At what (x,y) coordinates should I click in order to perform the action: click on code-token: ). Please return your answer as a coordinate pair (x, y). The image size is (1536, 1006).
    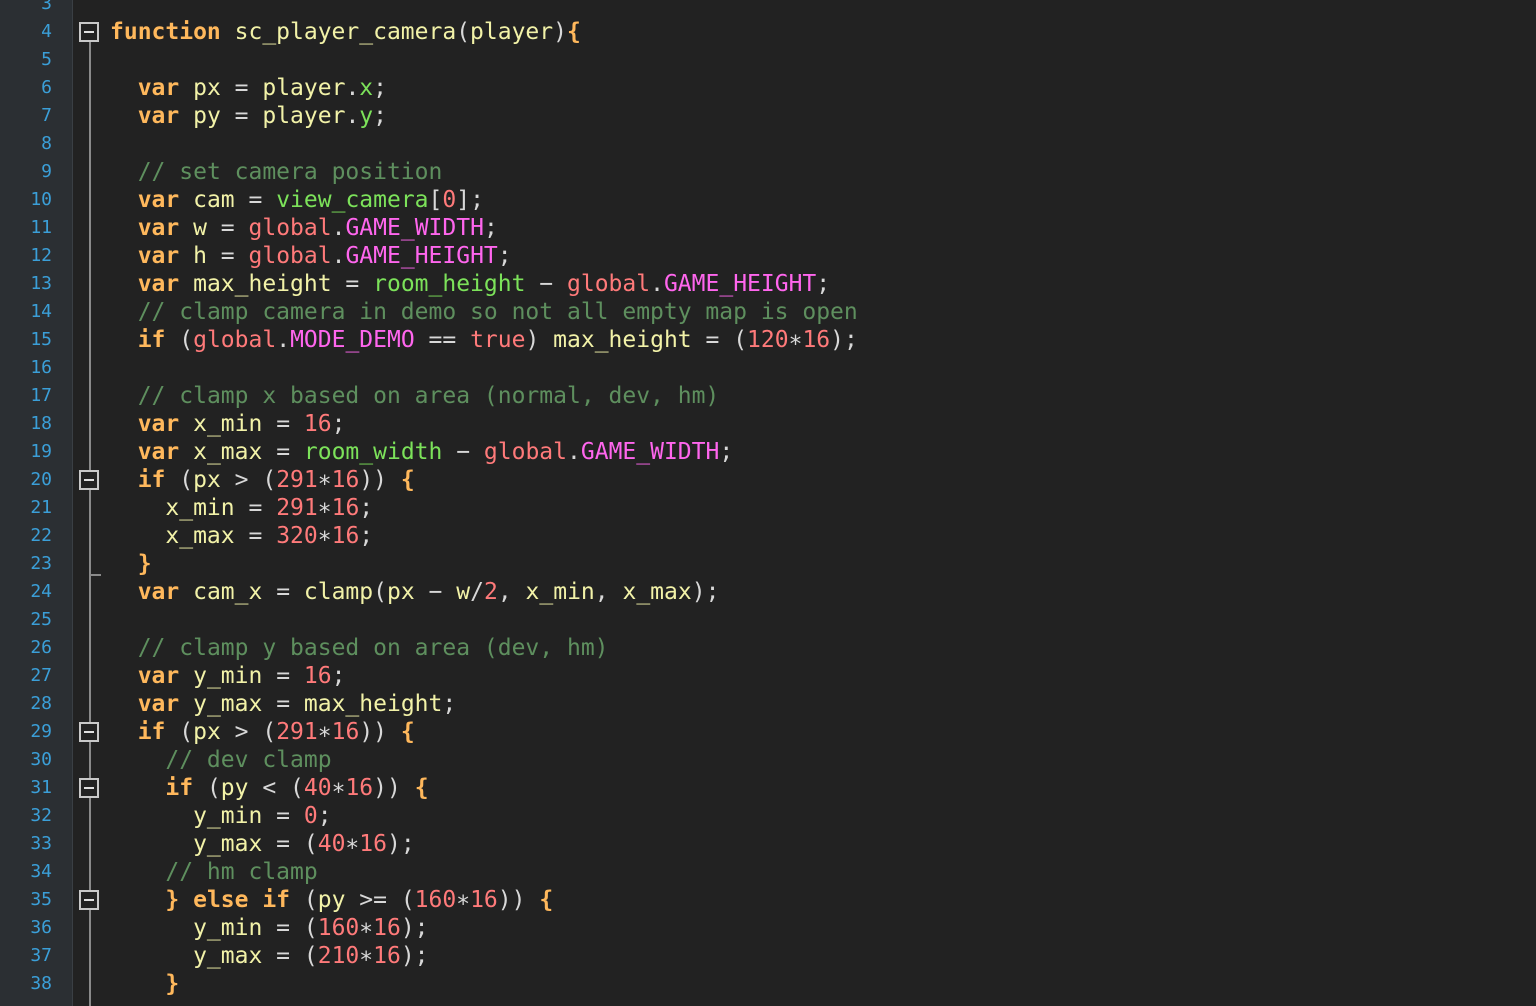
    Looking at the image, I should click on (560, 32).